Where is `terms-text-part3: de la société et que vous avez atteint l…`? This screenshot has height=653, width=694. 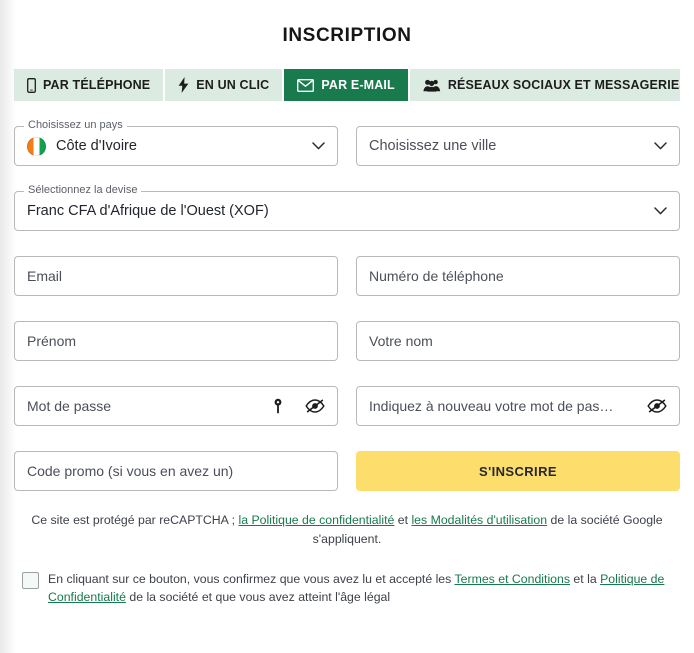 terms-text-part3: de la société et que vous avez atteint l… is located at coordinates (258, 596).